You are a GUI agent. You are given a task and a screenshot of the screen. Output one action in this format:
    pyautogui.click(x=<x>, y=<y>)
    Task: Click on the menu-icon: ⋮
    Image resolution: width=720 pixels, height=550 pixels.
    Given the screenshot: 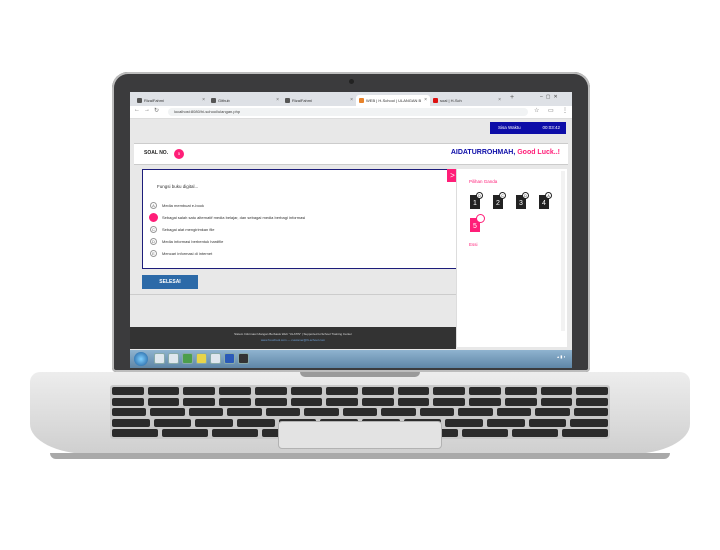 What is the action you would take?
    pyautogui.click(x=565, y=110)
    